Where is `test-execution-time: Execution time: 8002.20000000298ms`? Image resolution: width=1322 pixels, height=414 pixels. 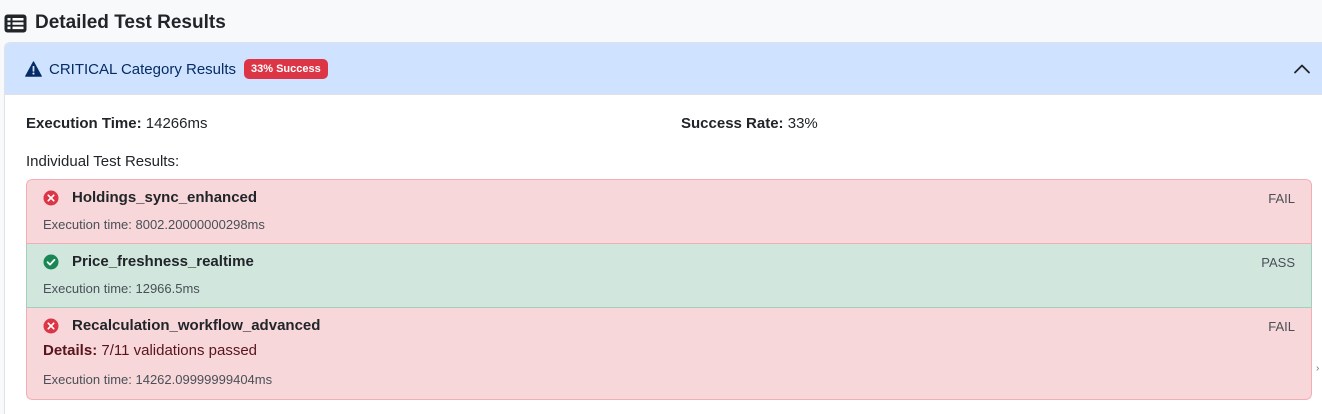 test-execution-time: Execution time: 8002.20000000298ms is located at coordinates (154, 224).